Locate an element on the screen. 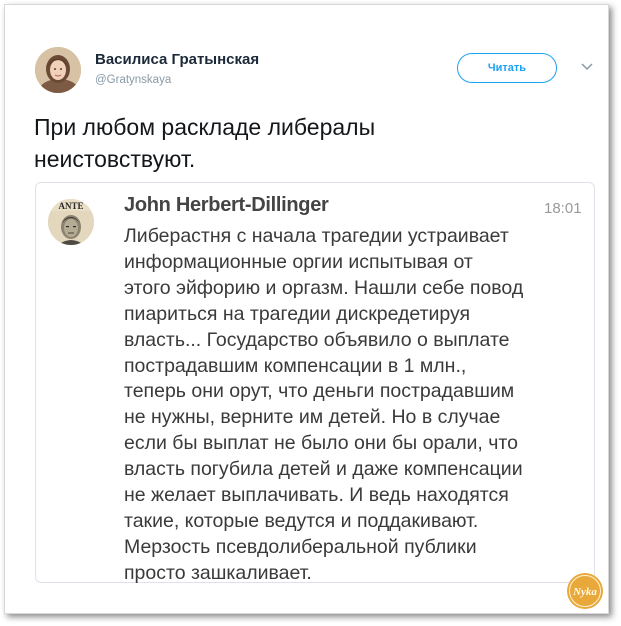  watermark-logo: Nyka is located at coordinates (585, 591).